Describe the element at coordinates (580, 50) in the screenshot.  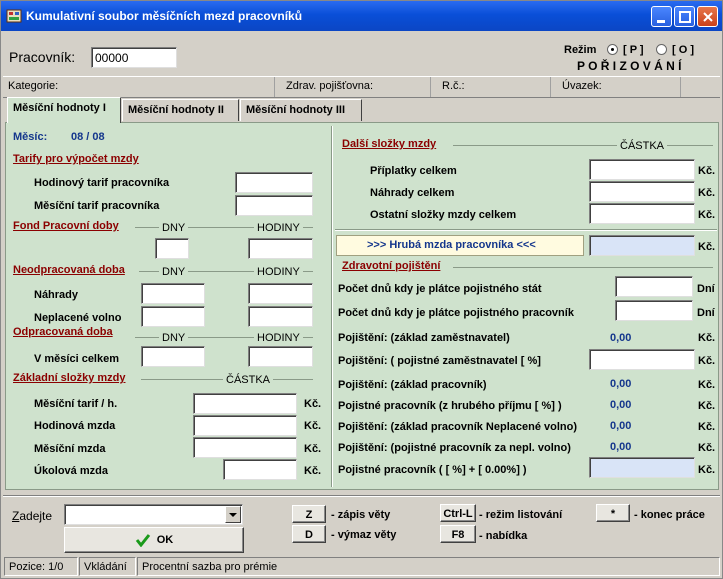
I see `rezim-label: Režim` at that location.